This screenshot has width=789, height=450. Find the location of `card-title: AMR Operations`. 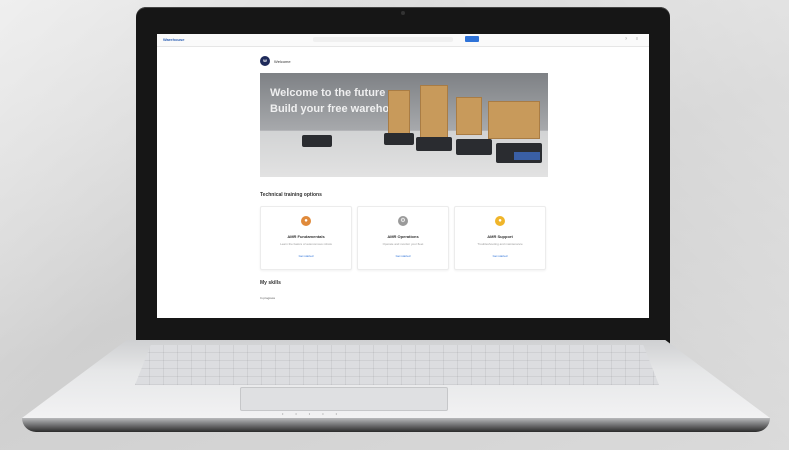

card-title: AMR Operations is located at coordinates (403, 236).